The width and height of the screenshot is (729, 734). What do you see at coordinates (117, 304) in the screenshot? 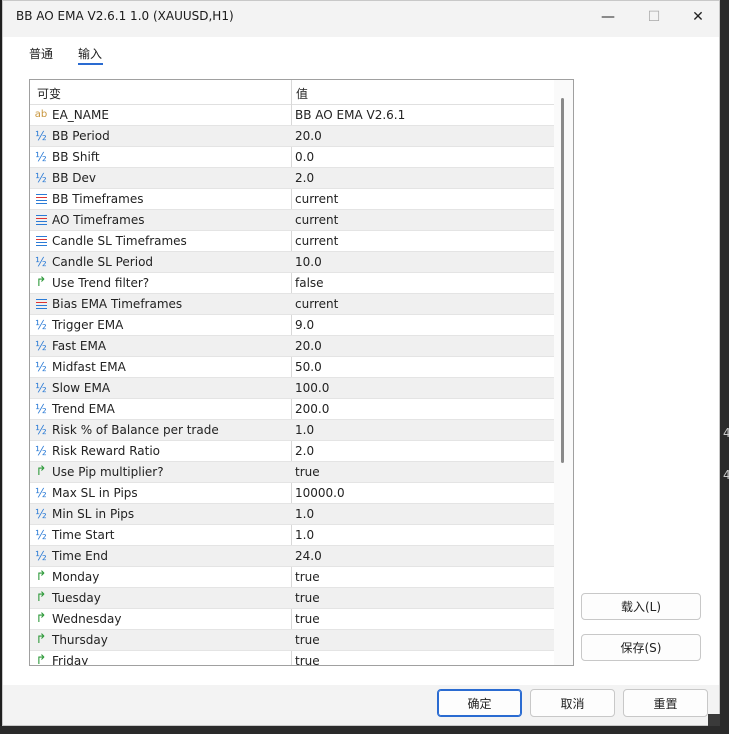
I see `parameter-name: Bias EMA Timeframes` at bounding box center [117, 304].